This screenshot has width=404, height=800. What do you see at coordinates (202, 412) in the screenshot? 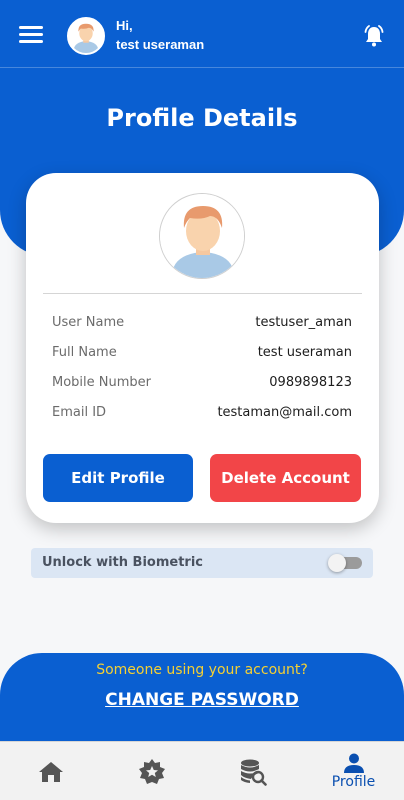
I see `profile-row-email: Email ID testaman@mail.com` at bounding box center [202, 412].